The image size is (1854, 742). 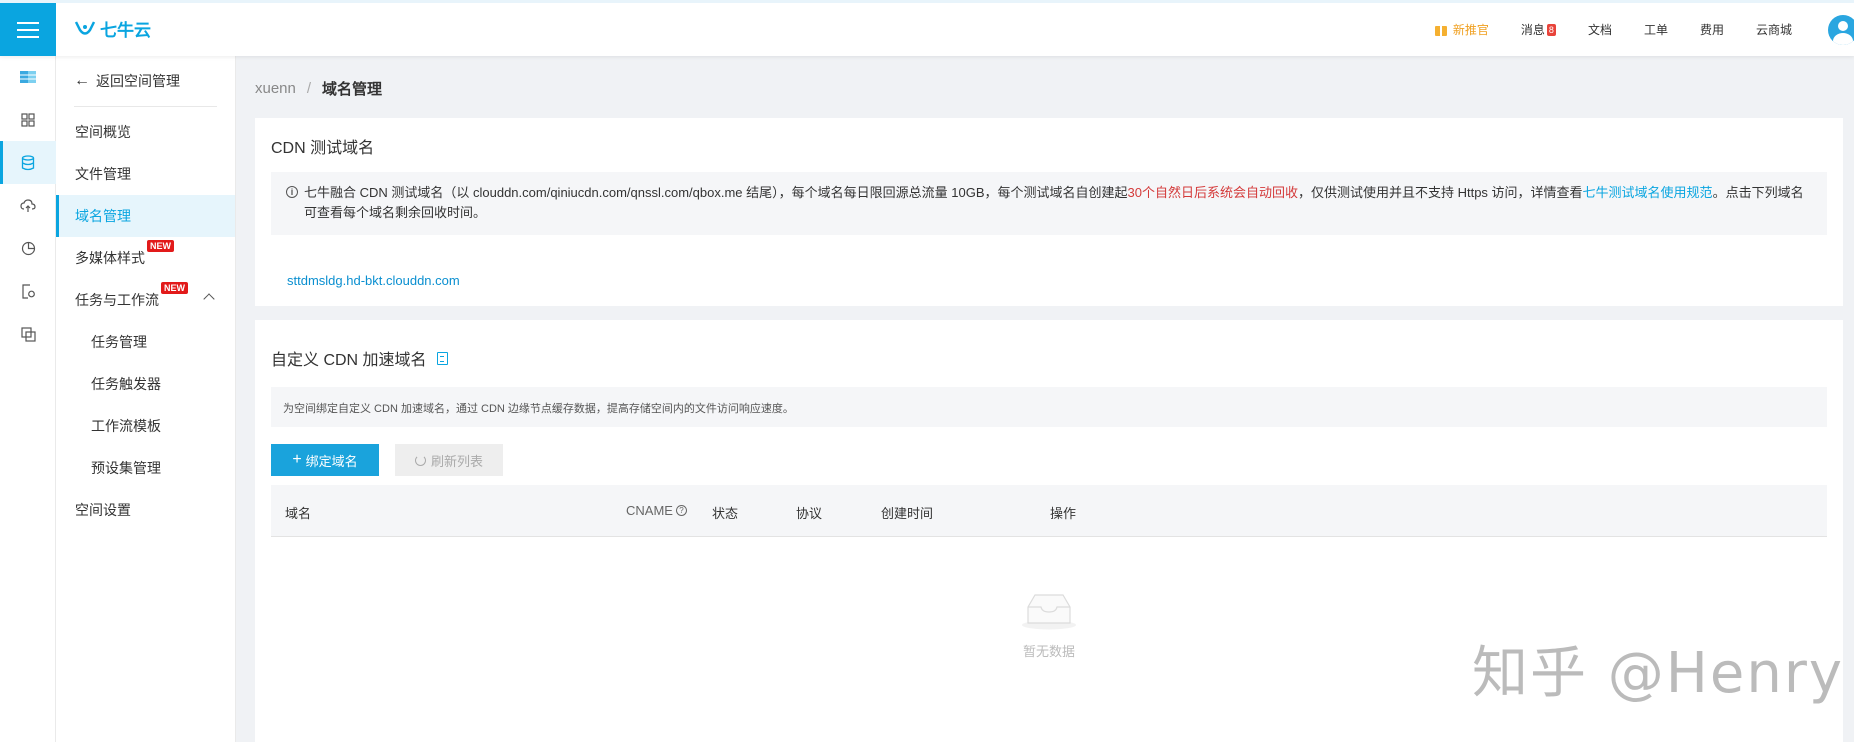 I want to click on empty-text: 暂无数据, so click(x=1048, y=651).